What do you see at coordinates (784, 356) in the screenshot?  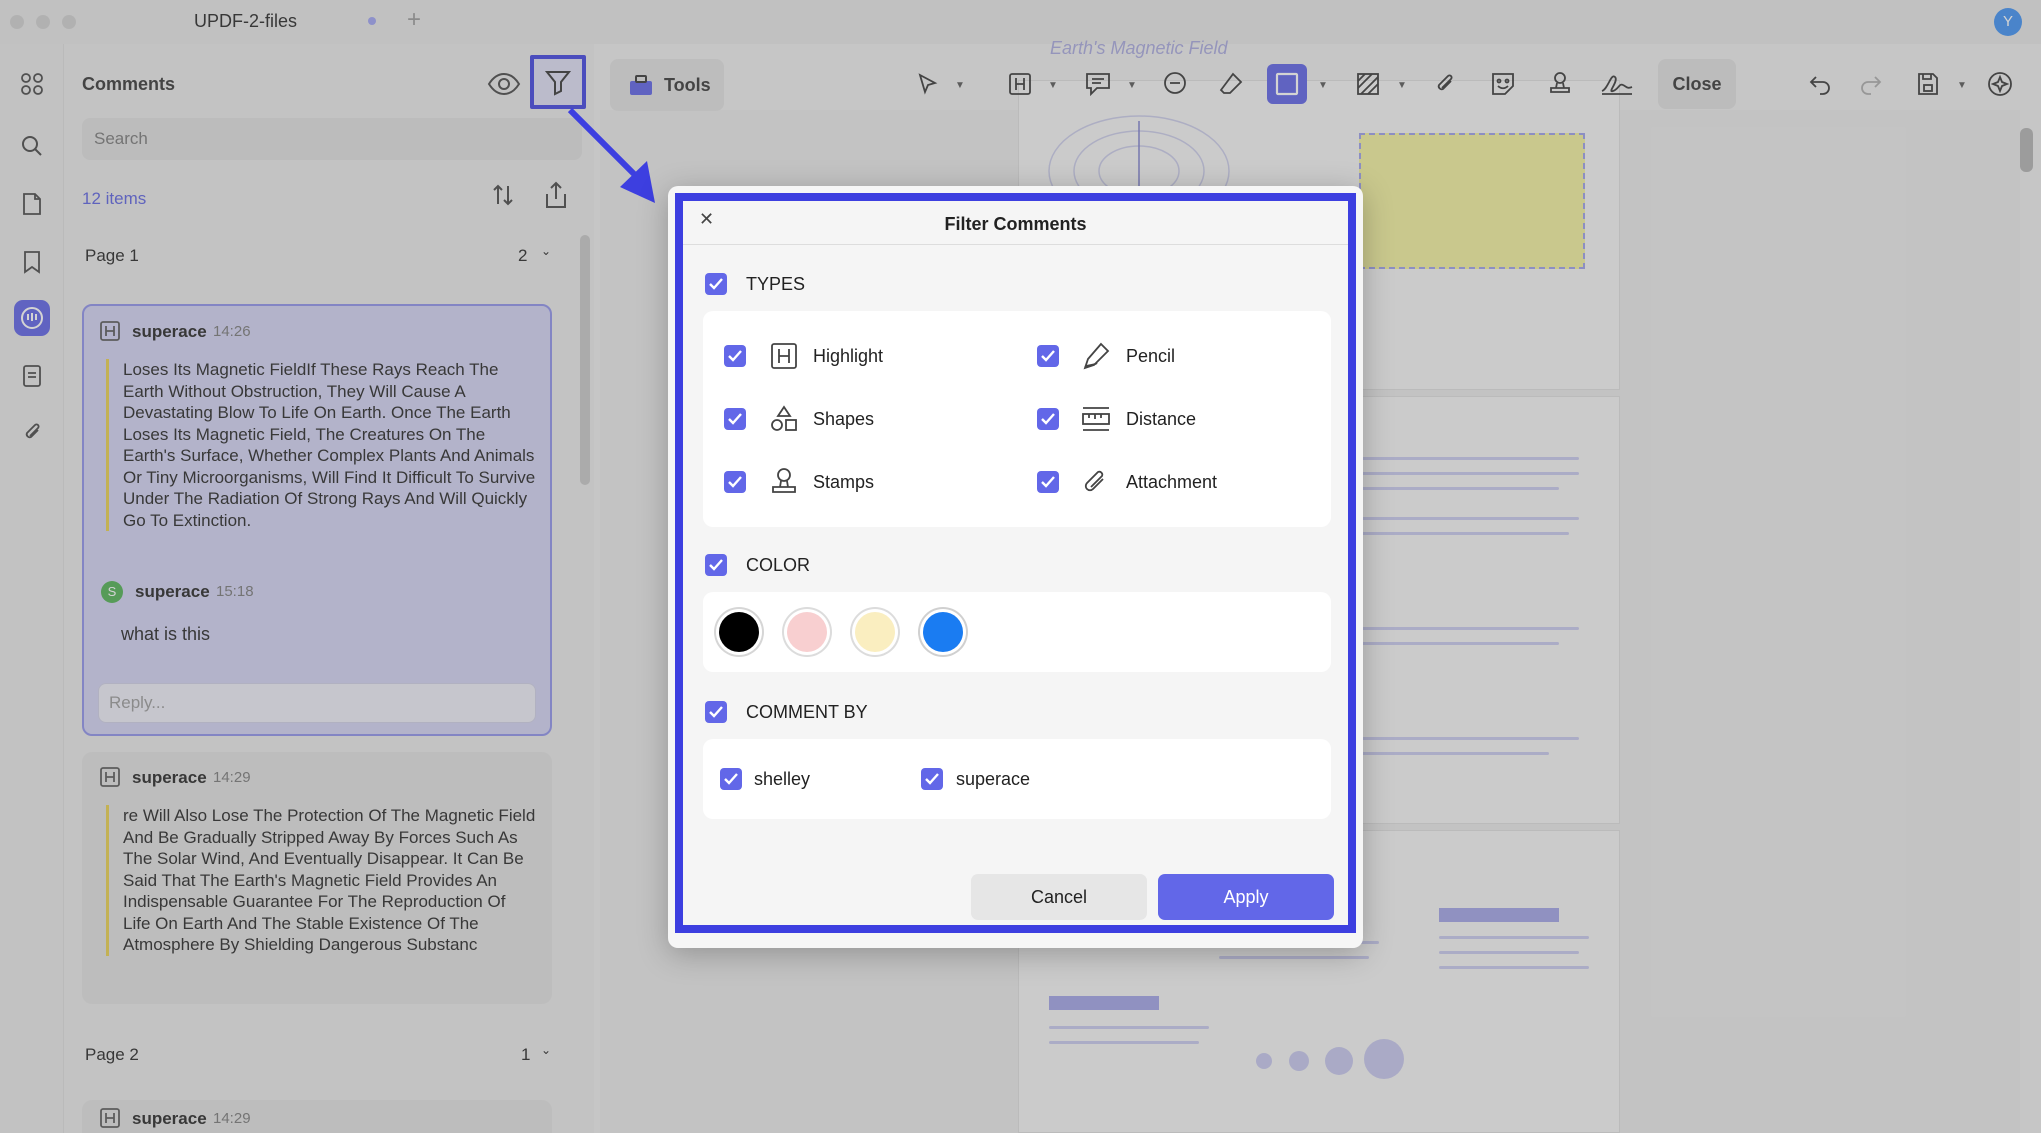 I see `highlight-icon` at bounding box center [784, 356].